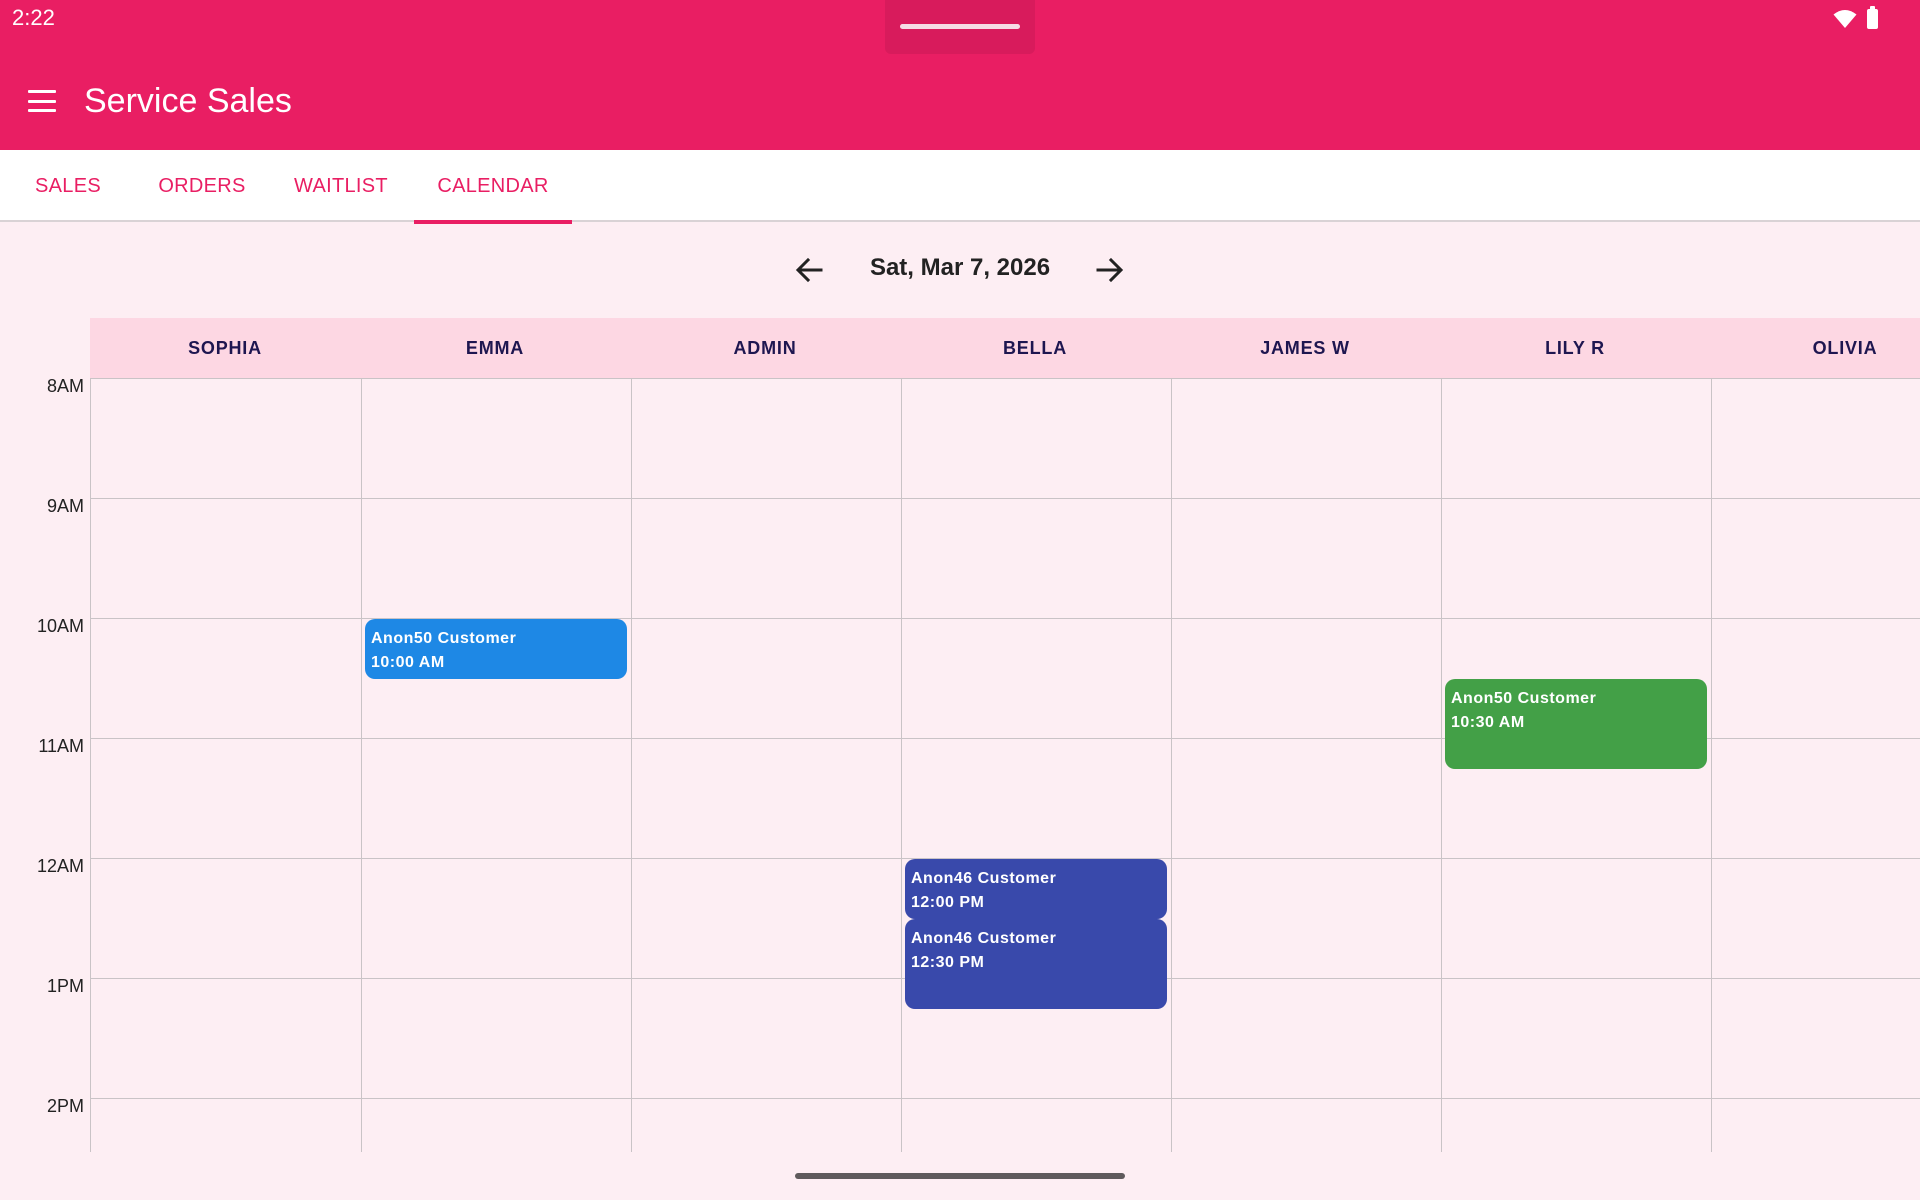 The image size is (1920, 1200). I want to click on date-navigator: Sat, Mar 7, 2026, so click(960, 270).